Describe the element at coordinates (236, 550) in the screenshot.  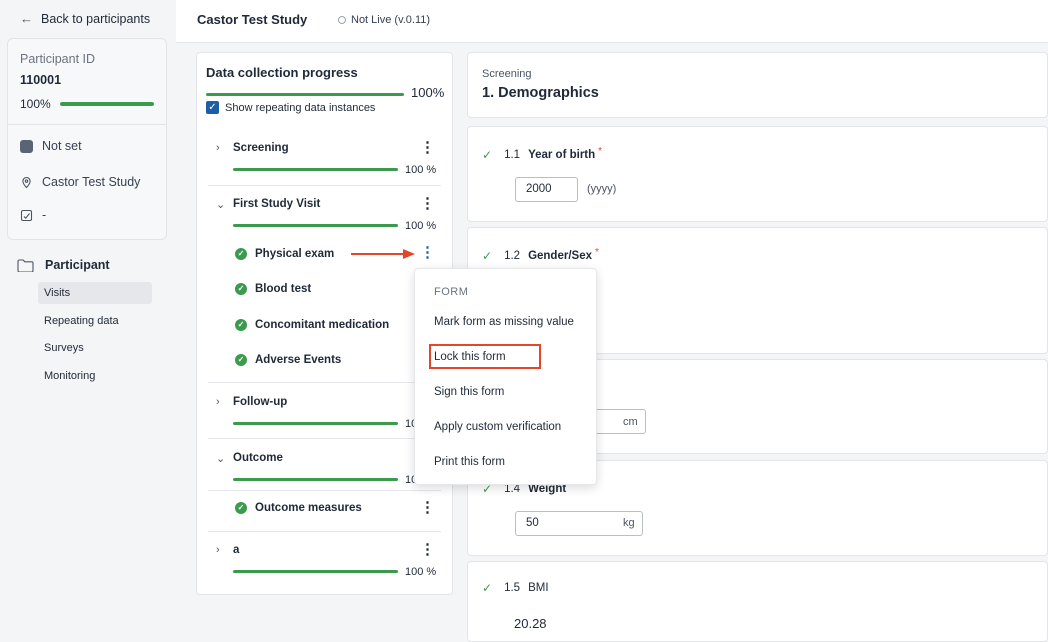
I see `section-name: a` at that location.